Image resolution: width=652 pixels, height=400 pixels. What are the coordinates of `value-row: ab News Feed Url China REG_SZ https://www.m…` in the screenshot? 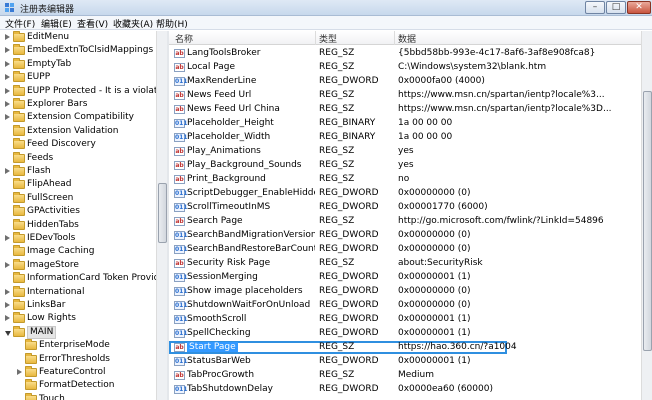 It's located at (405, 109).